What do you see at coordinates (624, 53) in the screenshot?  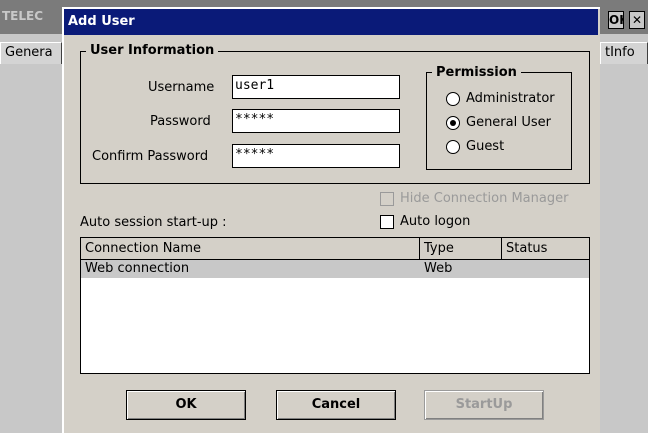 I see `tab-info: tInfo` at bounding box center [624, 53].